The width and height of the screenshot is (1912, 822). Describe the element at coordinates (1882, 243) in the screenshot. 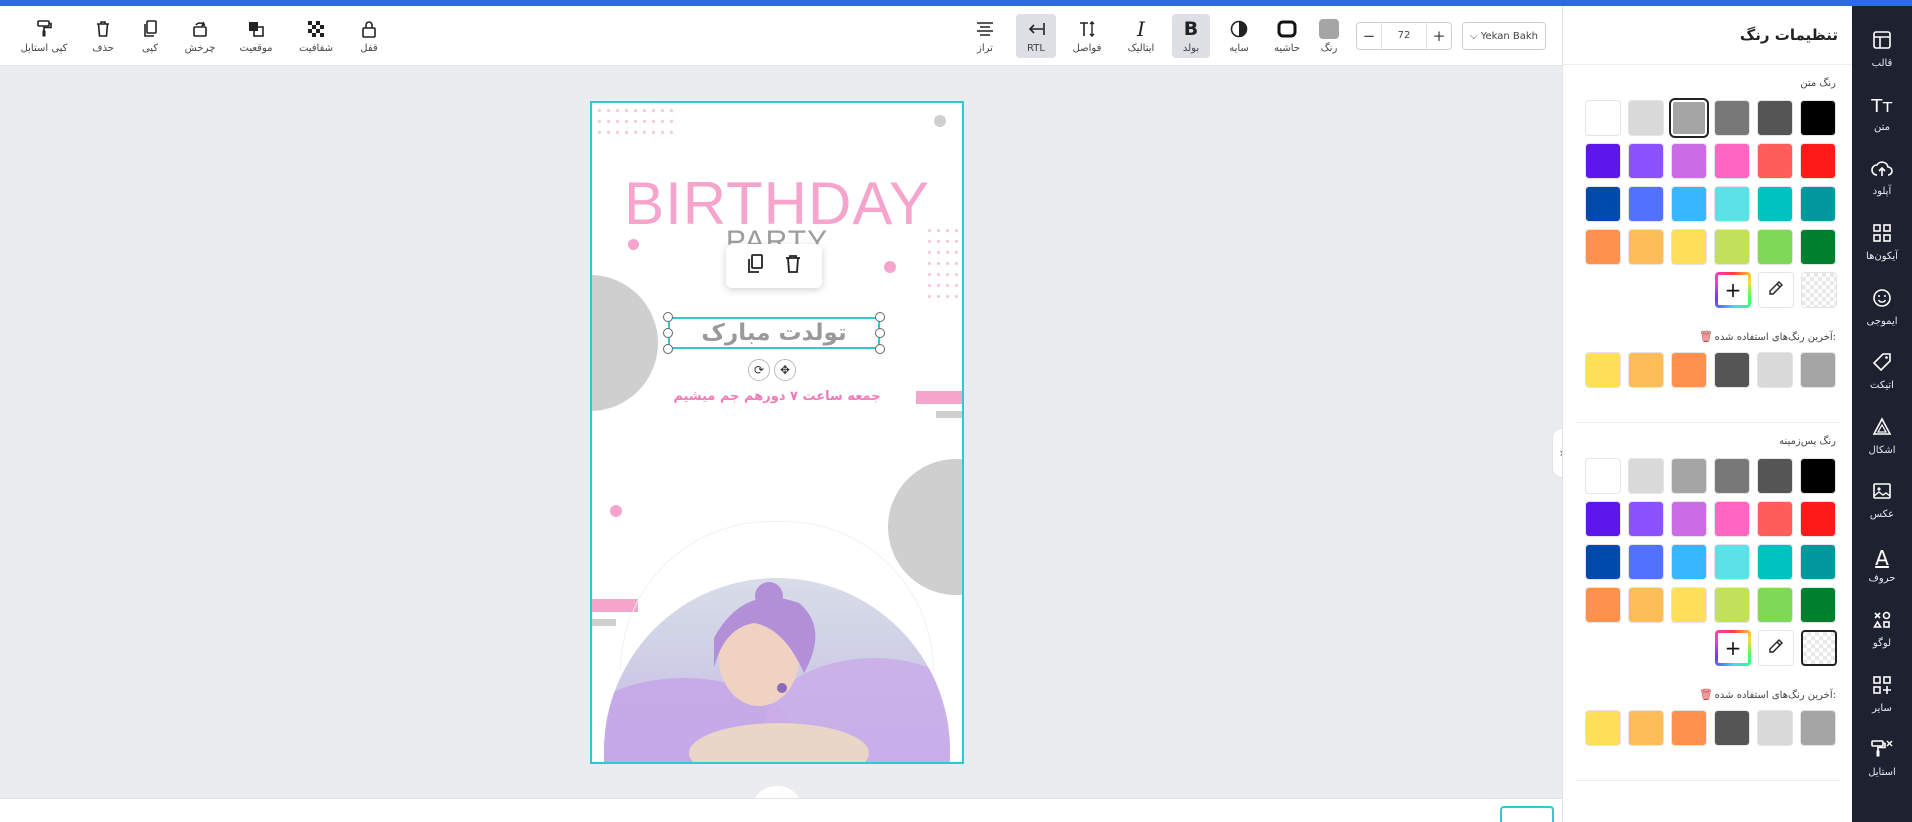

I see `sidebar-item-grid: آیکون‌ها` at that location.